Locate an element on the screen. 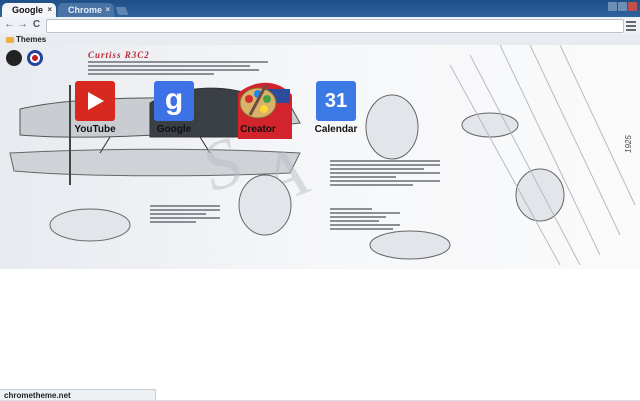  app-youtube: YouTube is located at coordinates (95, 108).